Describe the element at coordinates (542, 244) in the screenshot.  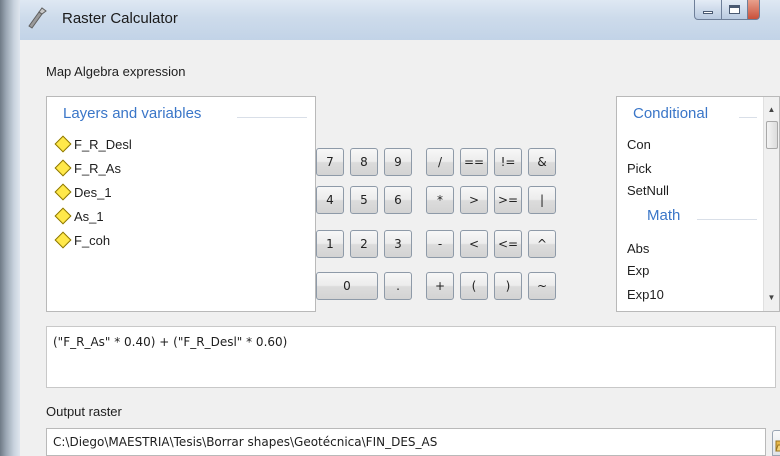
I see `key-xor: ^` at that location.